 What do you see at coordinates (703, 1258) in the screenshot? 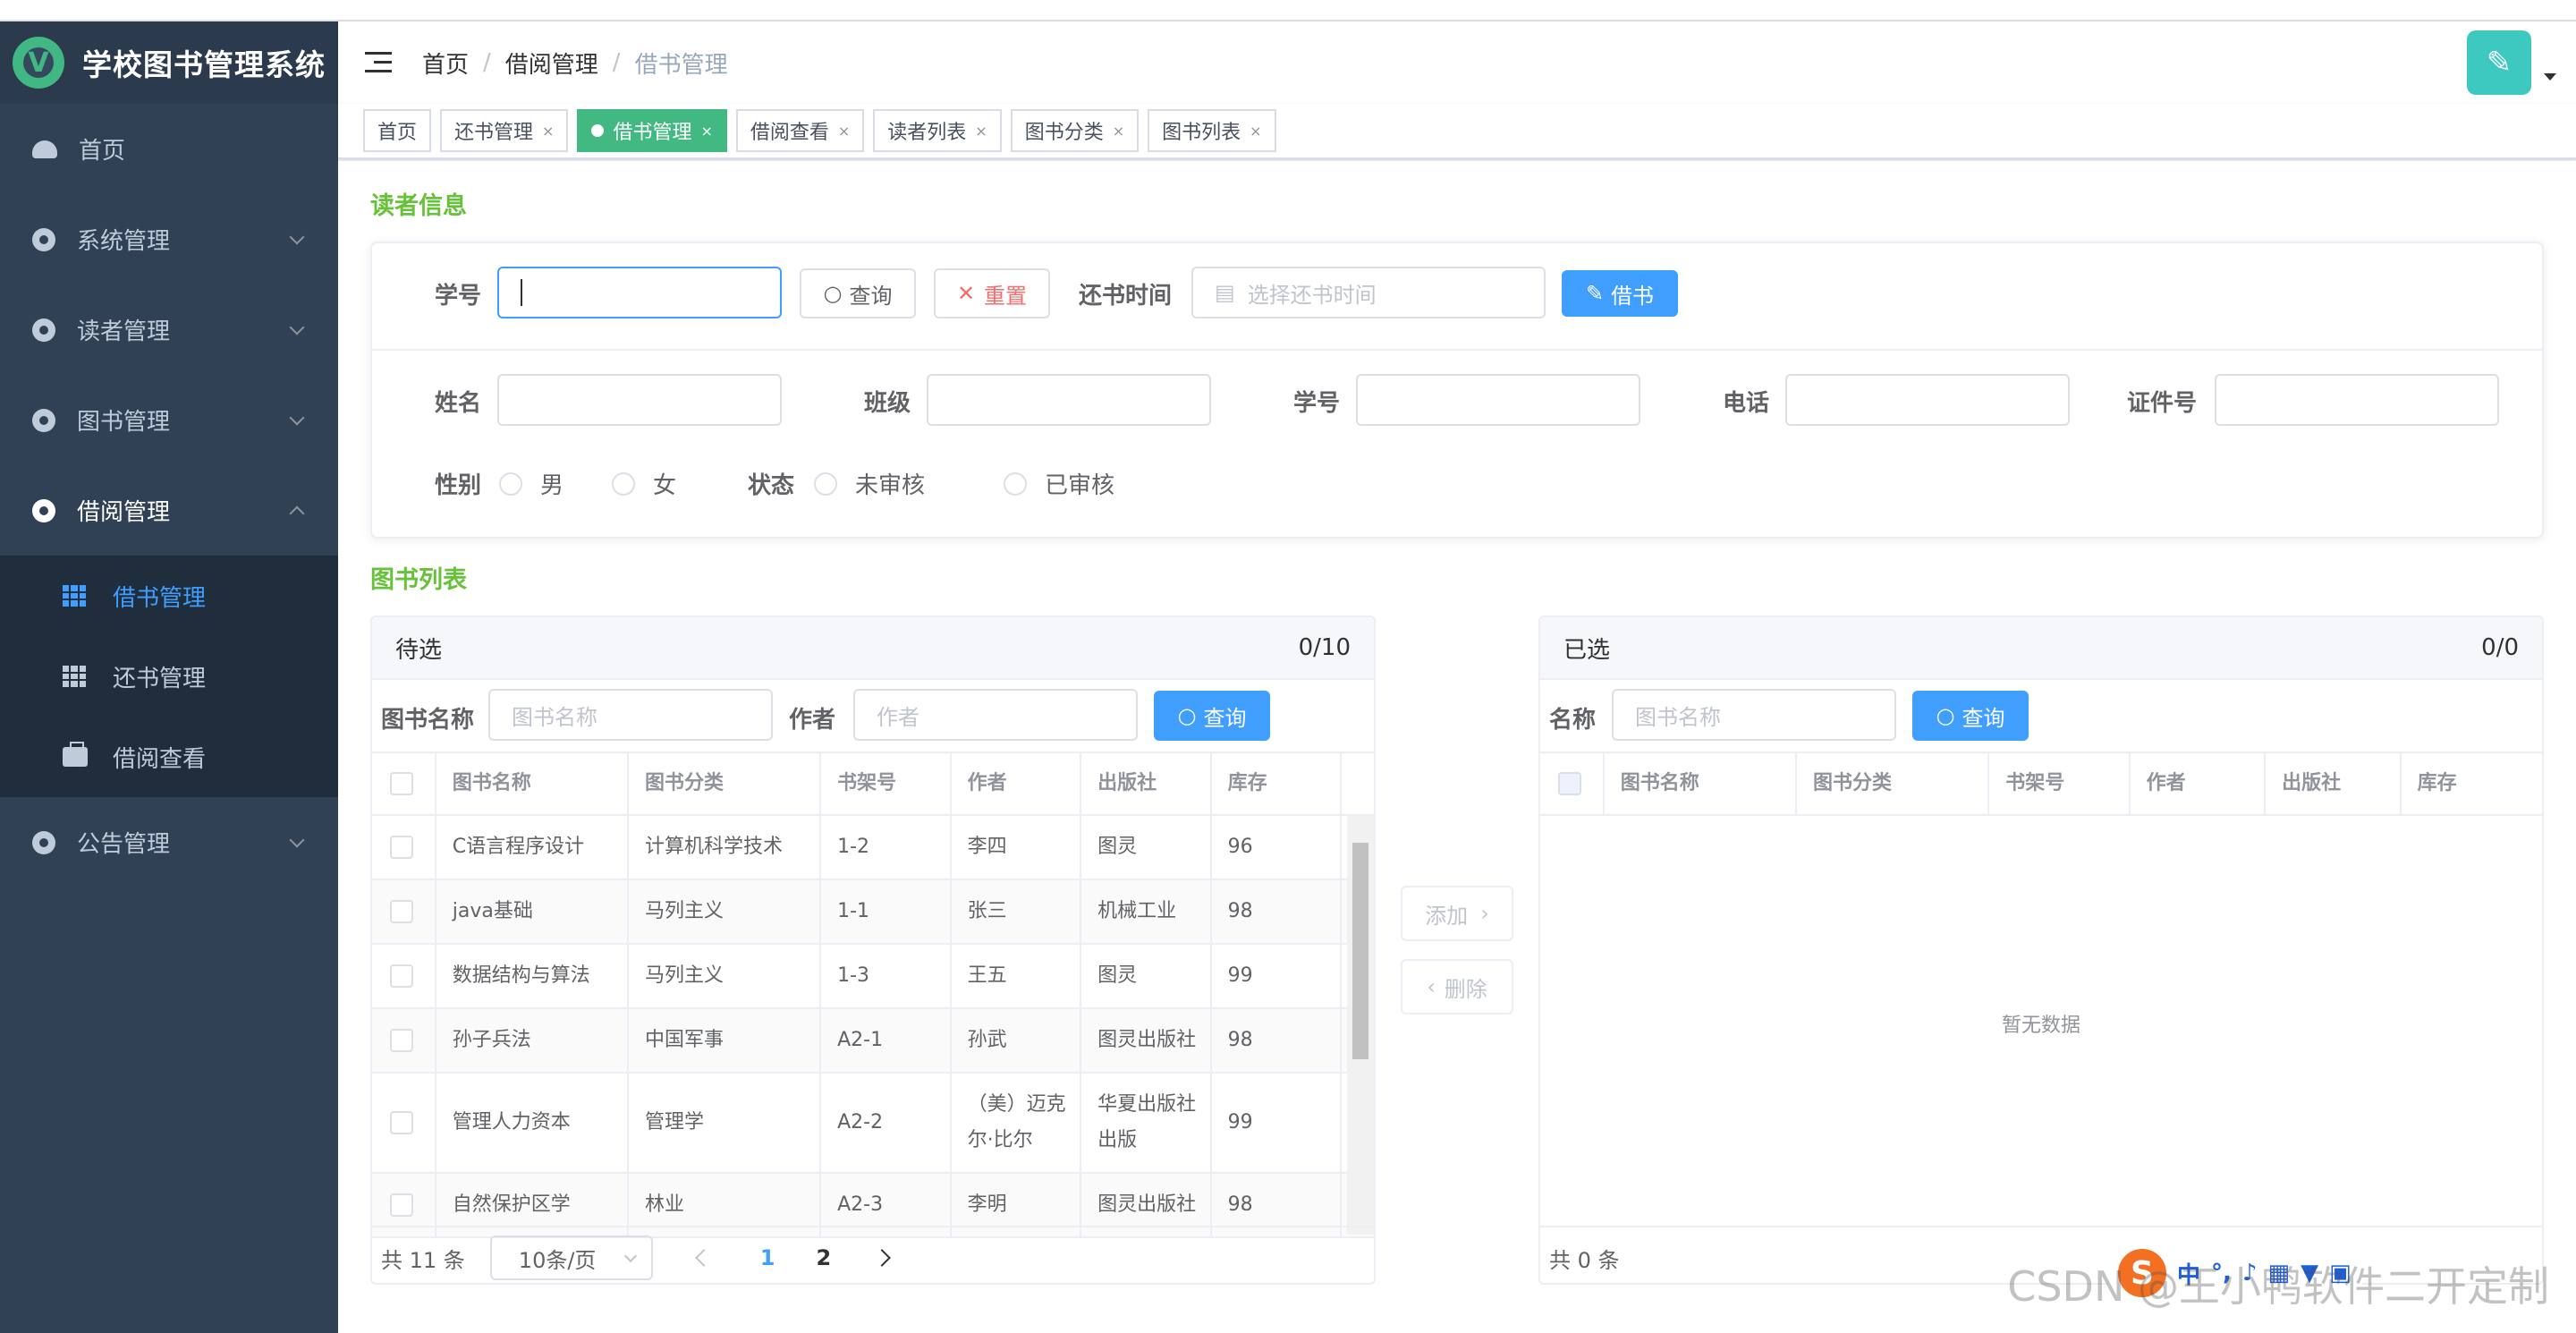
I see `prev-page-icon` at bounding box center [703, 1258].